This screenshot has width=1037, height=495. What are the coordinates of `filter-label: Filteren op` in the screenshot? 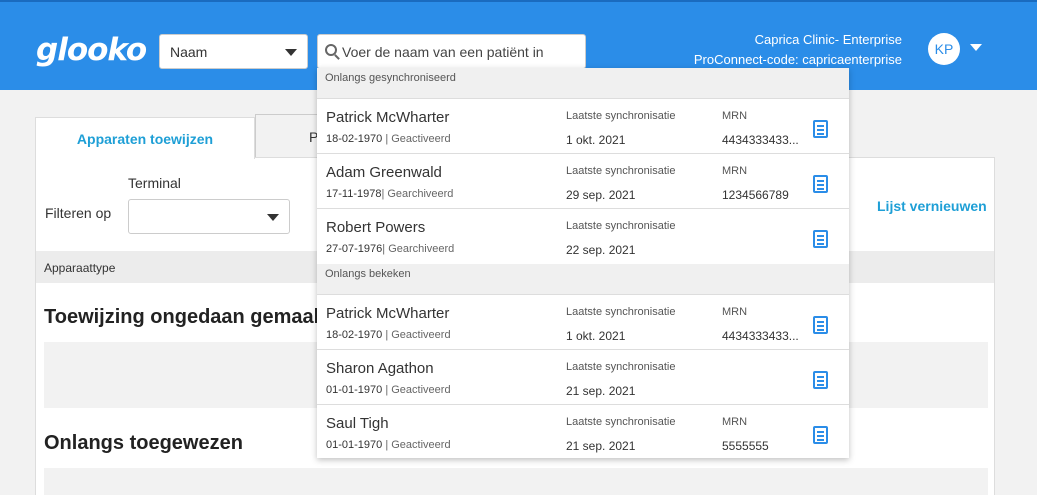 It's located at (78, 213).